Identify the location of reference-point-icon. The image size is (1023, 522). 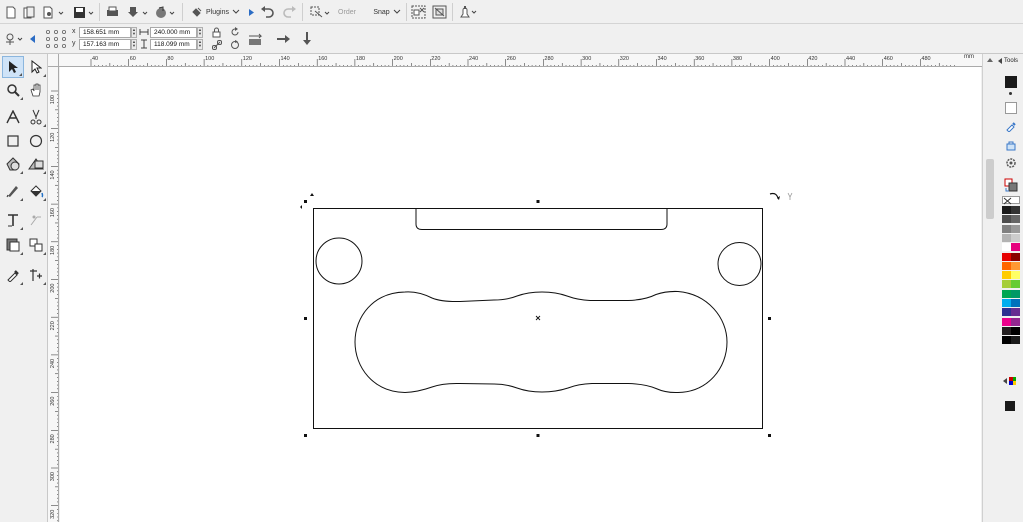
(56, 39).